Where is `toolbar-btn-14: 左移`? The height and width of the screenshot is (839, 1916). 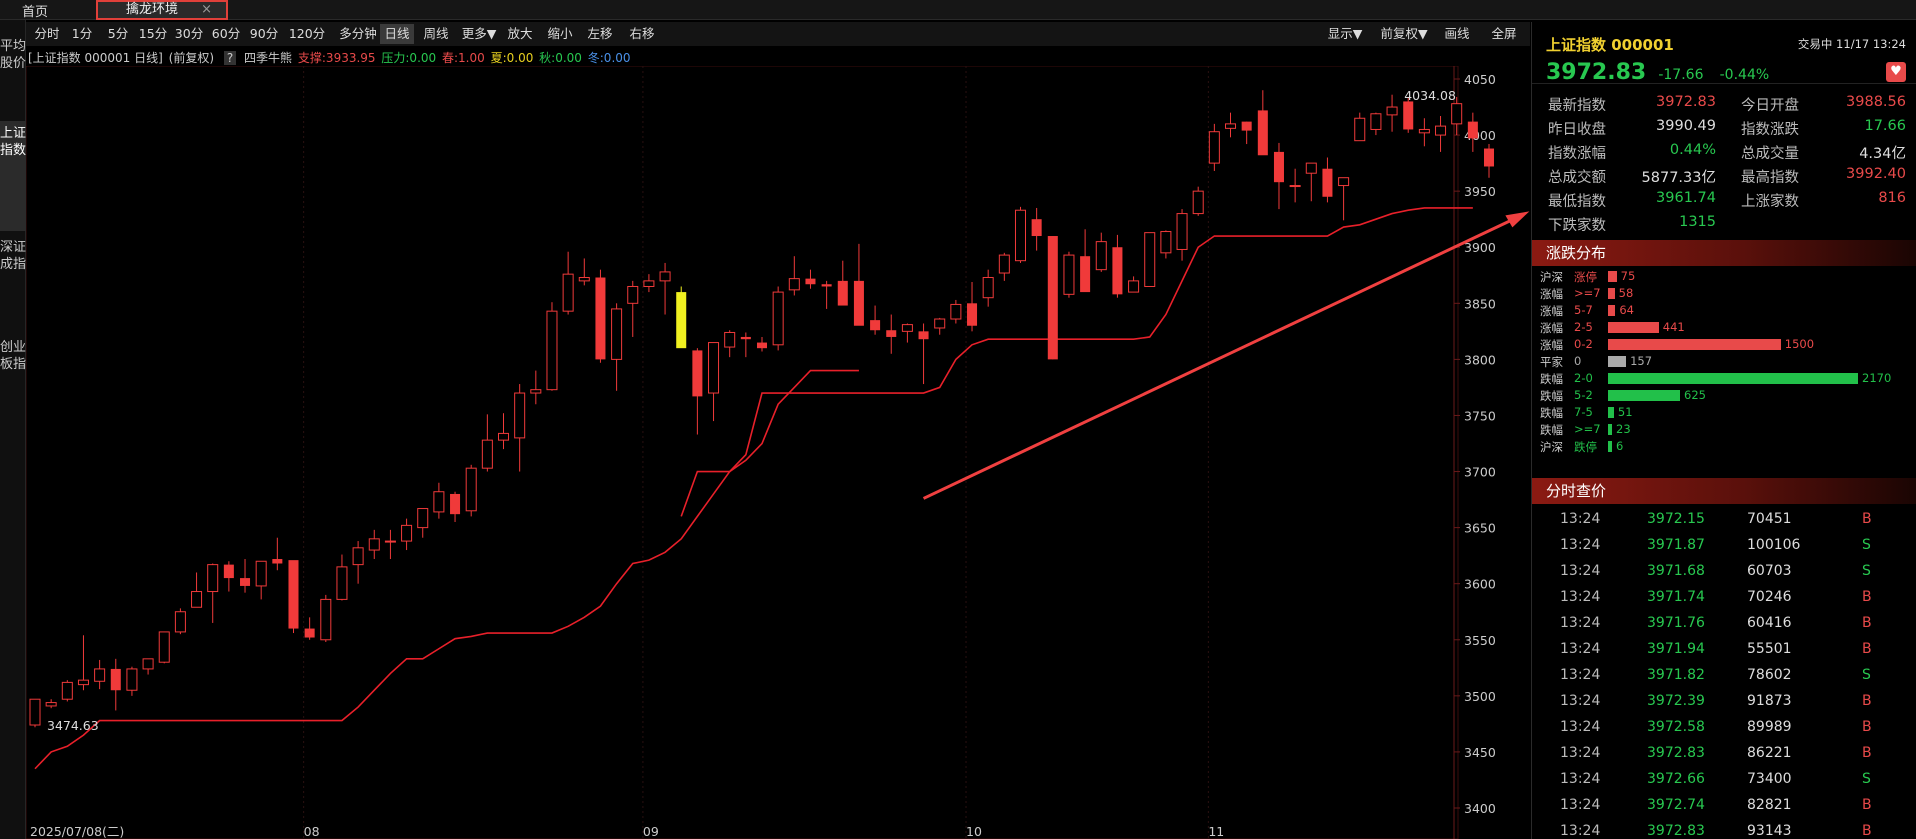 toolbar-btn-14: 左移 is located at coordinates (600, 34).